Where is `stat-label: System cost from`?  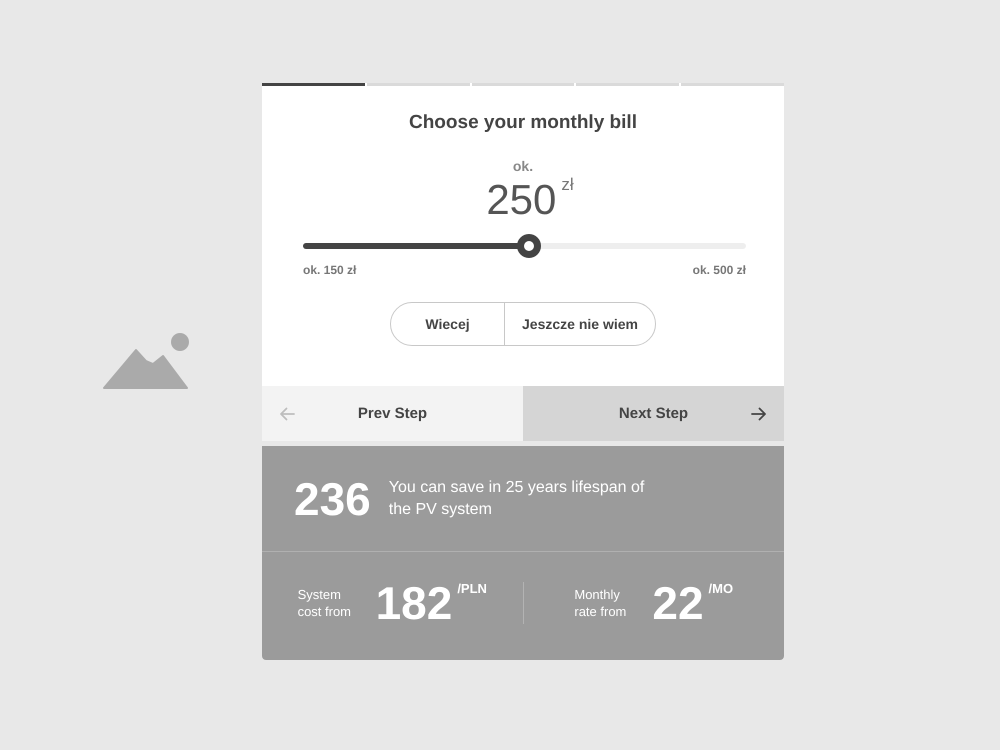 stat-label: System cost from is located at coordinates (325, 603).